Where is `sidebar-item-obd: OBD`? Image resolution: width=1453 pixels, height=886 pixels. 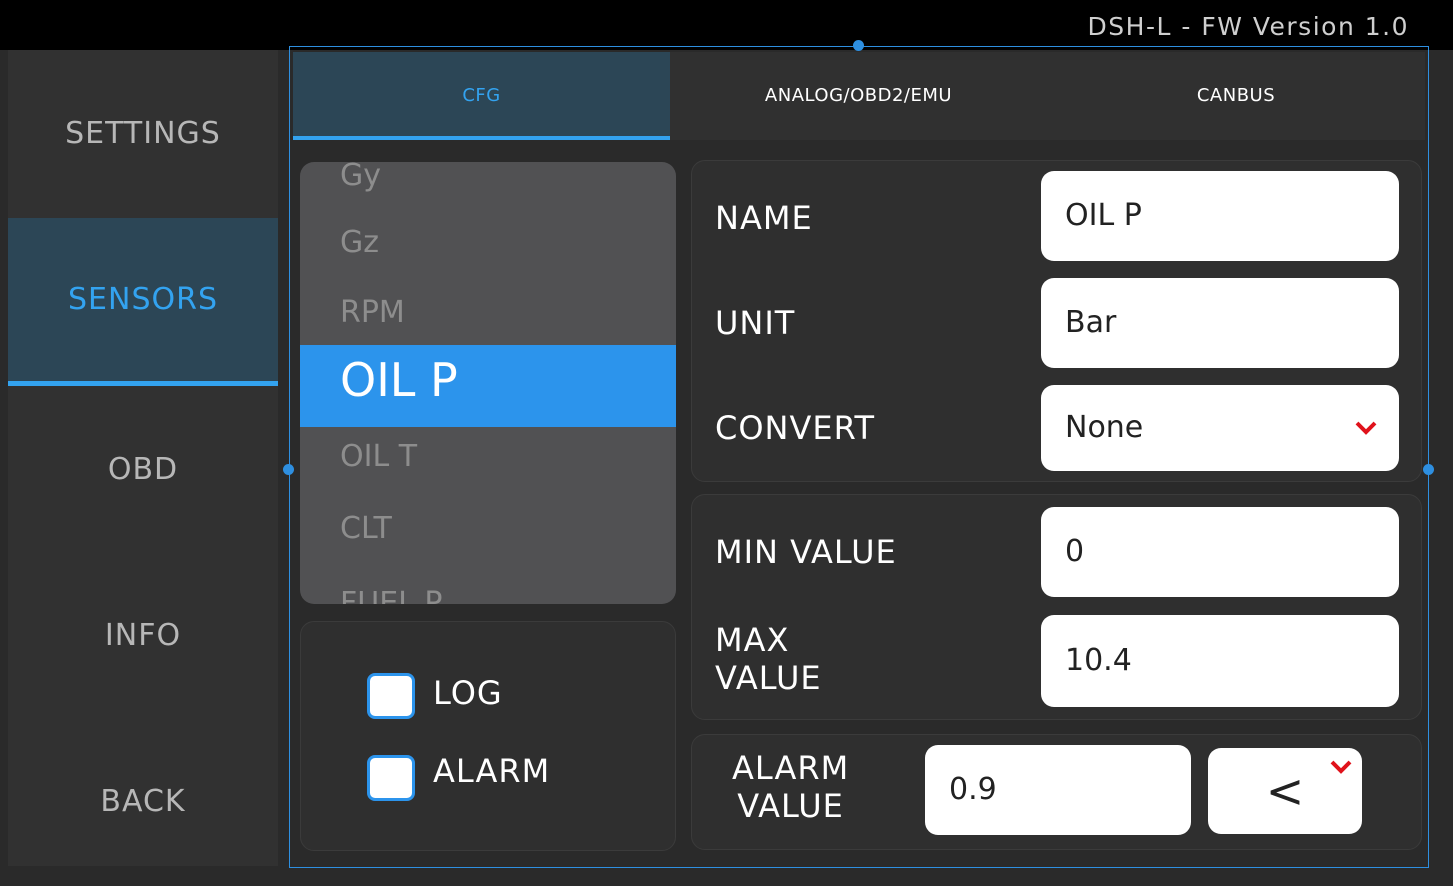
sidebar-item-obd: OBD is located at coordinates (143, 470).